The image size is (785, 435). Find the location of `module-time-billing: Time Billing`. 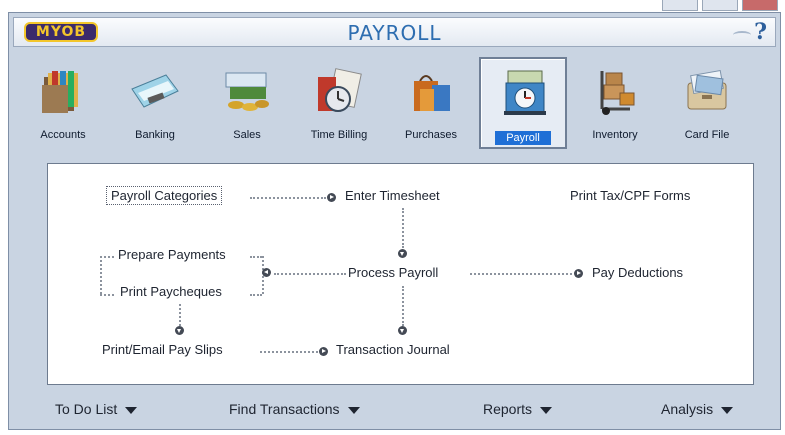

module-time-billing: Time Billing is located at coordinates (339, 103).